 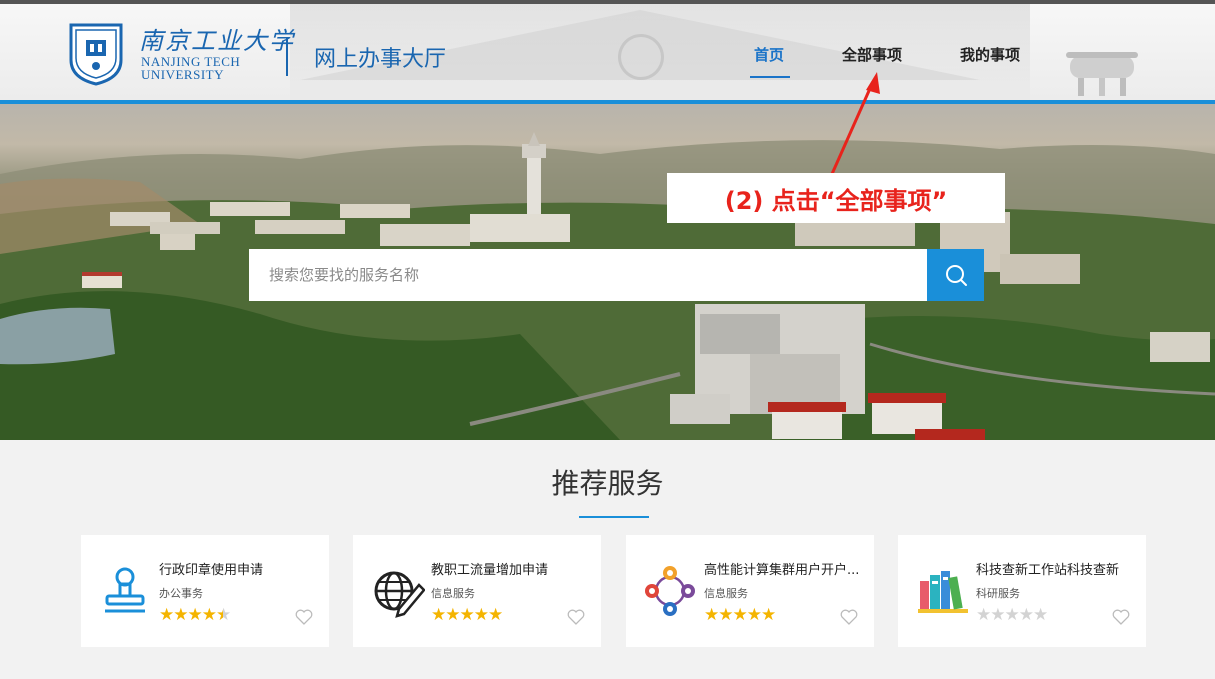 I want to click on search-input, so click(x=588, y=275).